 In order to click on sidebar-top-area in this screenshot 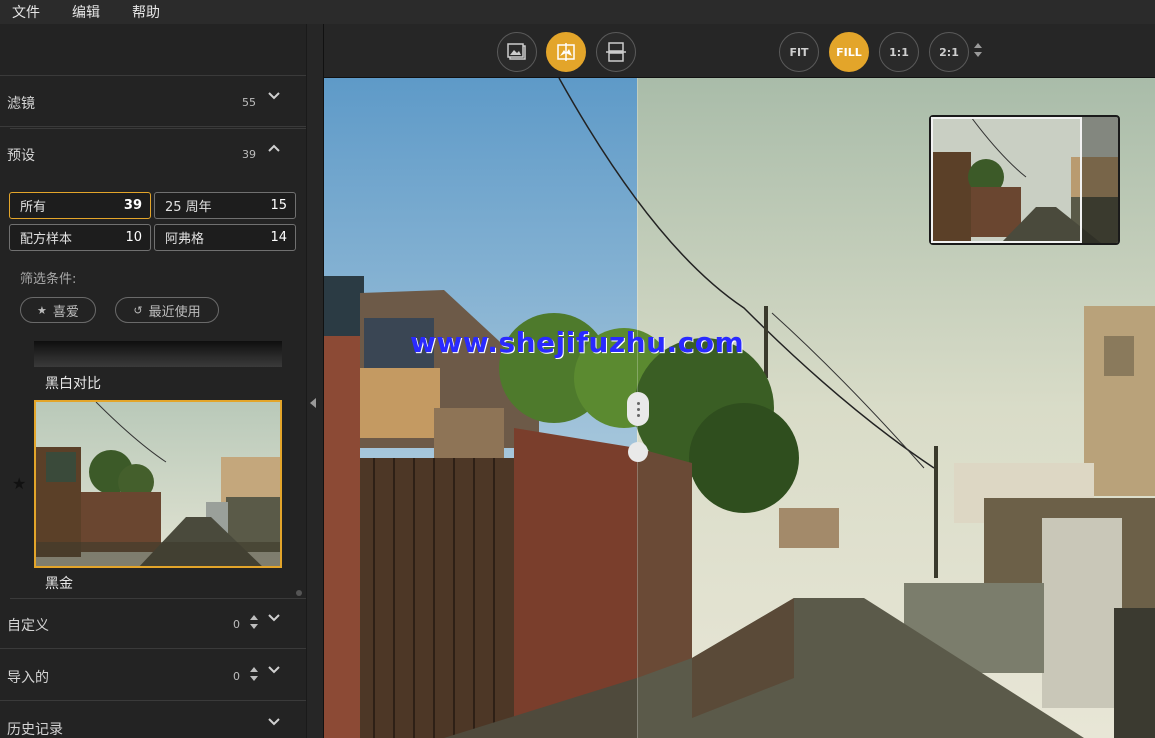, I will do `click(153, 50)`.